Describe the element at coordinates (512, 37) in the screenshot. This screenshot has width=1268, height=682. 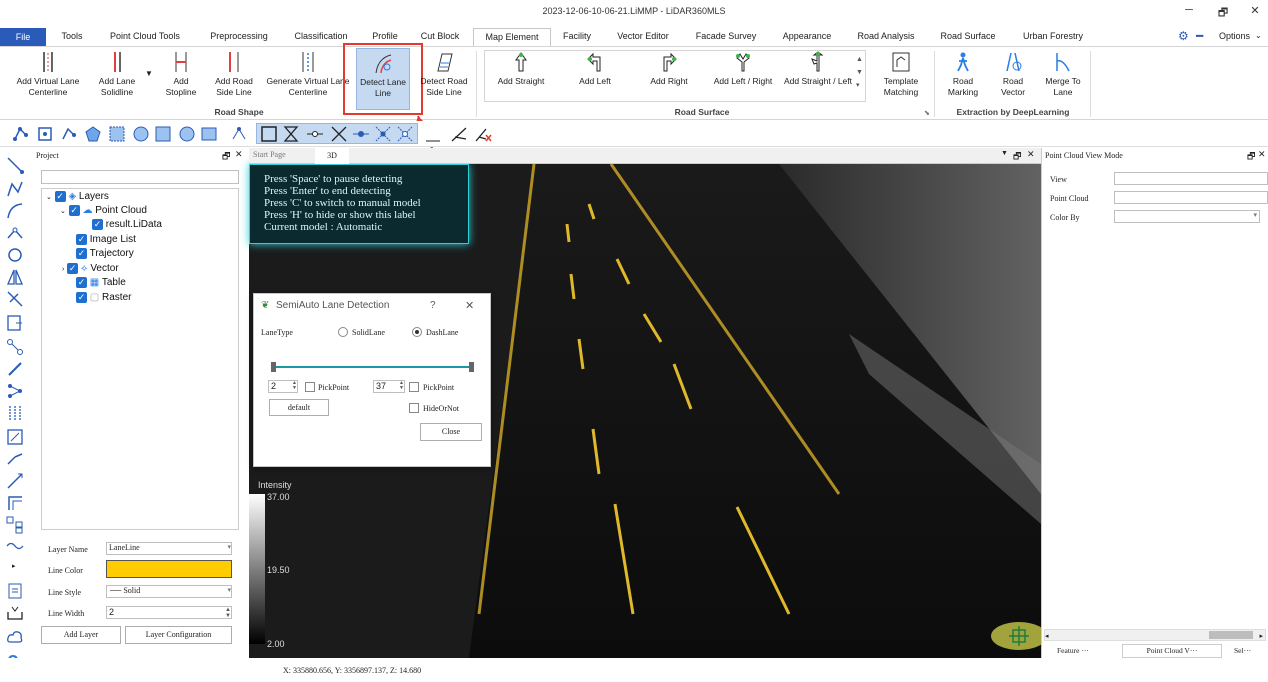
I see `tab-map-element: Map Element` at that location.